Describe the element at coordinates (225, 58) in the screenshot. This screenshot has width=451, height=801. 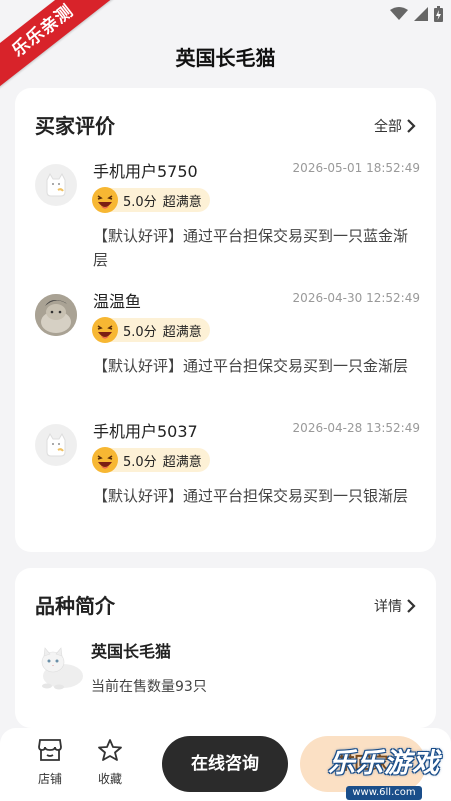
I see `page-title: 英国长毛猫` at that location.